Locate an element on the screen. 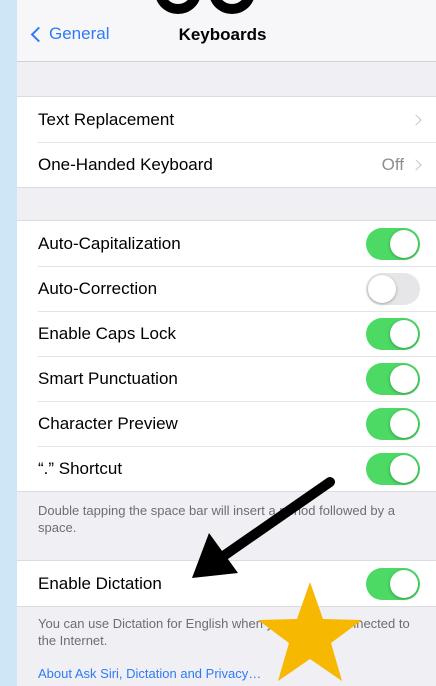  annotation-overlay is located at coordinates (277, 579).